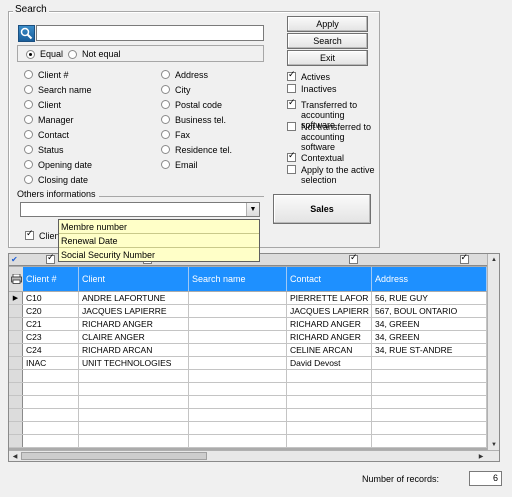 The height and width of the screenshot is (497, 512). Describe the element at coordinates (329, 311) in the screenshot. I see `table-cell: JACQUES LAPIERR` at that location.